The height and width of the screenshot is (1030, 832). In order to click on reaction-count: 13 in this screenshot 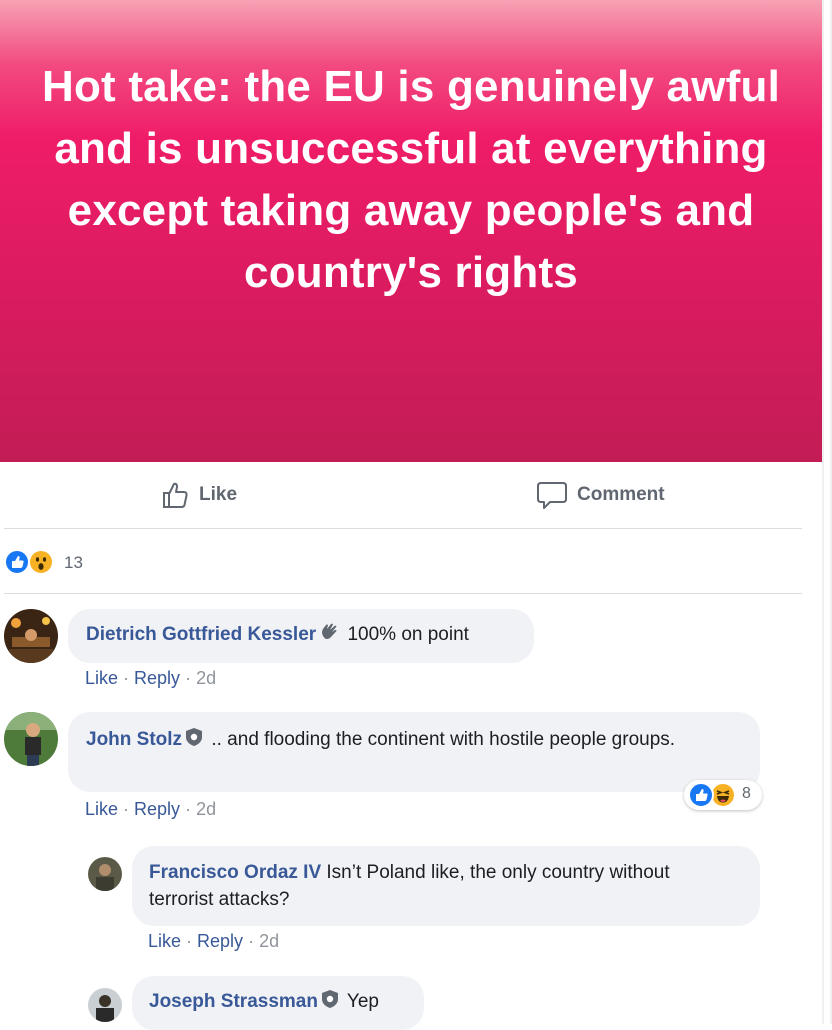, I will do `click(73, 563)`.